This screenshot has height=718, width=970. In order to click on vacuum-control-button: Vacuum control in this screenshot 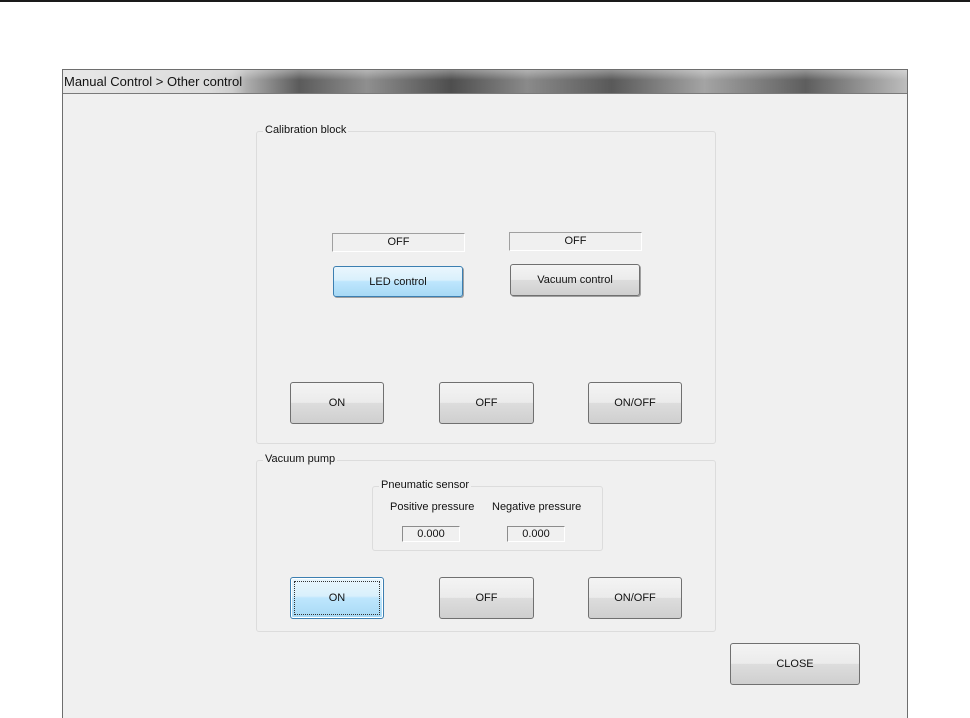, I will do `click(575, 280)`.